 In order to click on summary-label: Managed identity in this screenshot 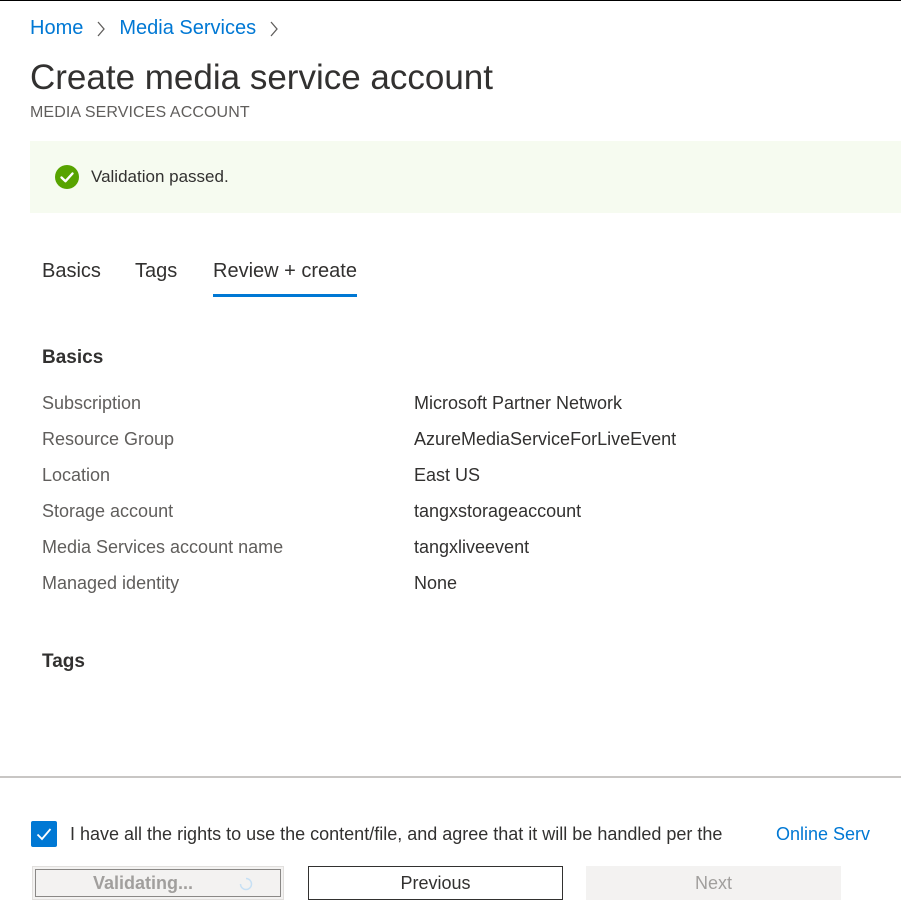, I will do `click(111, 583)`.